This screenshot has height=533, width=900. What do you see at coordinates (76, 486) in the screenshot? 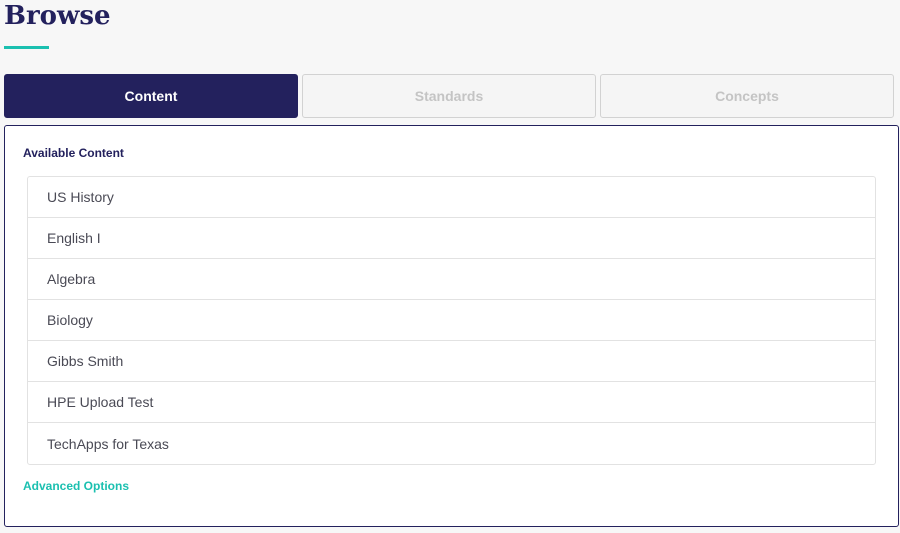
I see `advanced-options-link: Advanced Options` at bounding box center [76, 486].